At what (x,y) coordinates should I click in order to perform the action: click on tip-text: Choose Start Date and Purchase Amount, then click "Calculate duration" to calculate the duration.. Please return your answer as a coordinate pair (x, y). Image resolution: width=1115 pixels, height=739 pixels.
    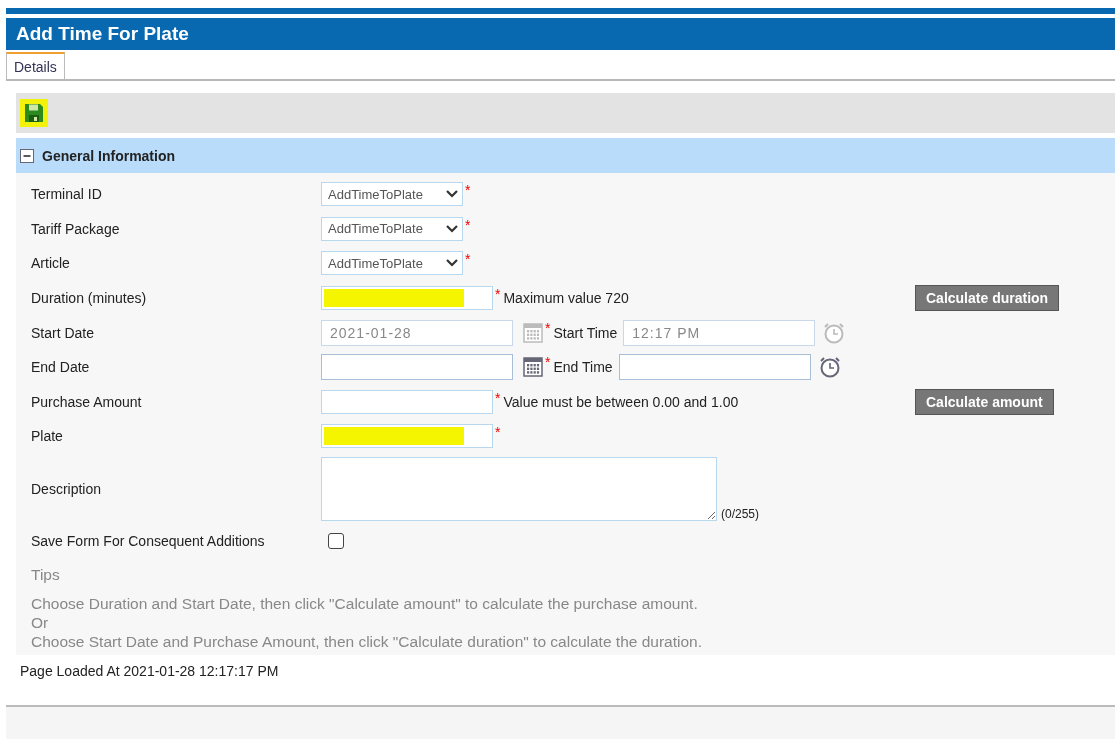
    Looking at the image, I should click on (367, 642).